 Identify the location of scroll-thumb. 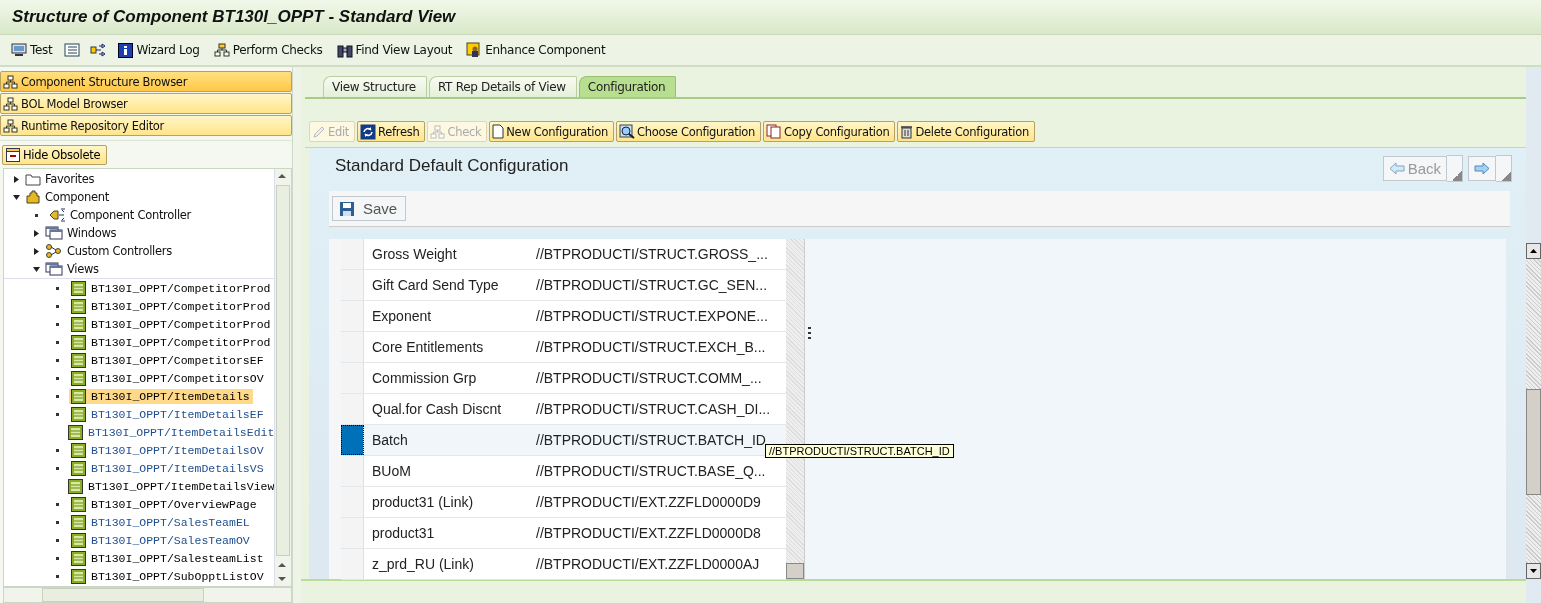
(1533, 442).